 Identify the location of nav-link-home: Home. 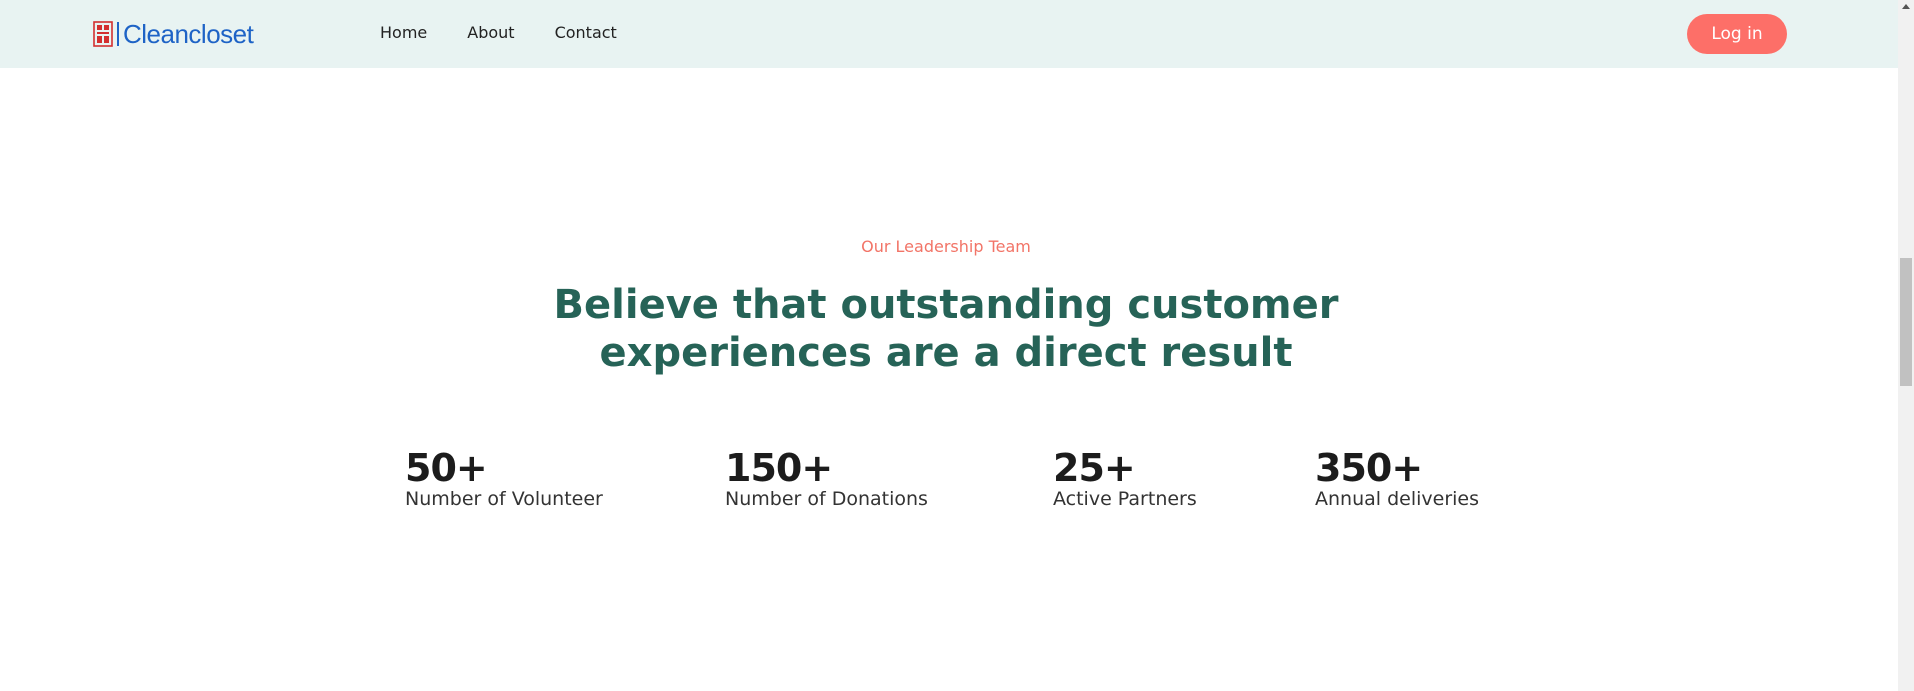
(403, 33).